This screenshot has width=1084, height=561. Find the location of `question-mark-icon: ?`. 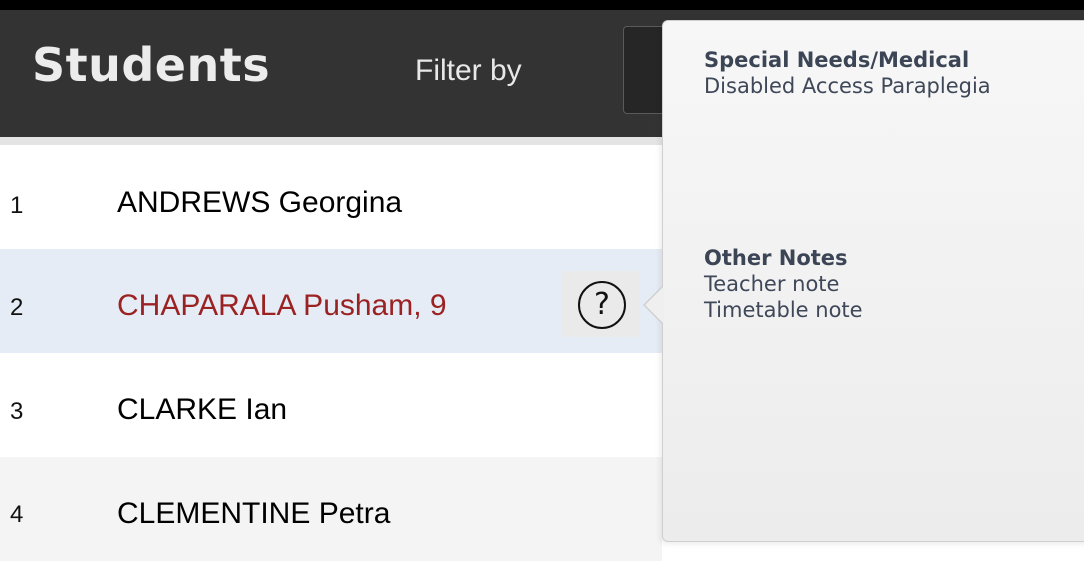

question-mark-icon: ? is located at coordinates (602, 305).